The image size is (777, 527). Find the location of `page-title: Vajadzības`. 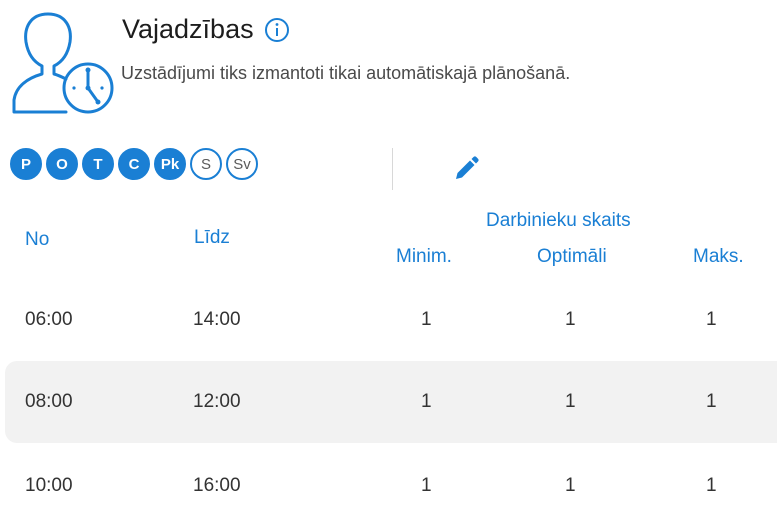

page-title: Vajadzības is located at coordinates (188, 29).